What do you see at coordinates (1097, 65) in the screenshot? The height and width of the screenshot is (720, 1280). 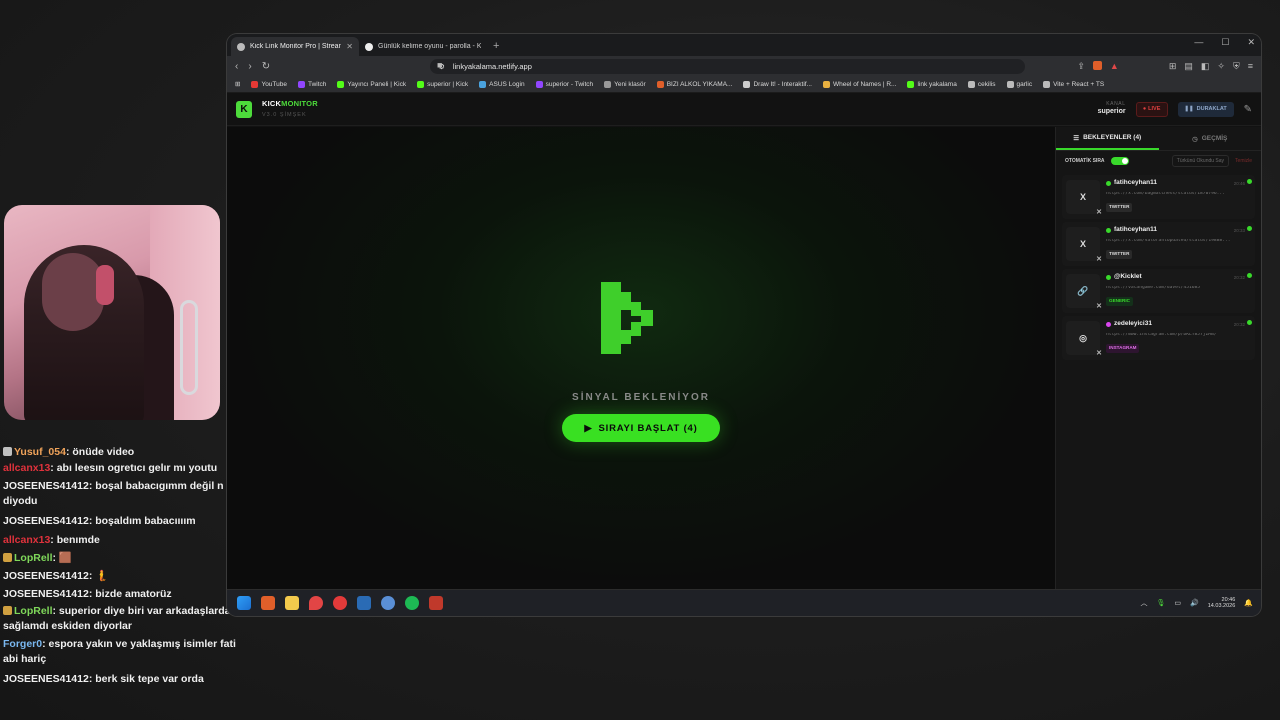 I see `brave-shield-icon` at bounding box center [1097, 65].